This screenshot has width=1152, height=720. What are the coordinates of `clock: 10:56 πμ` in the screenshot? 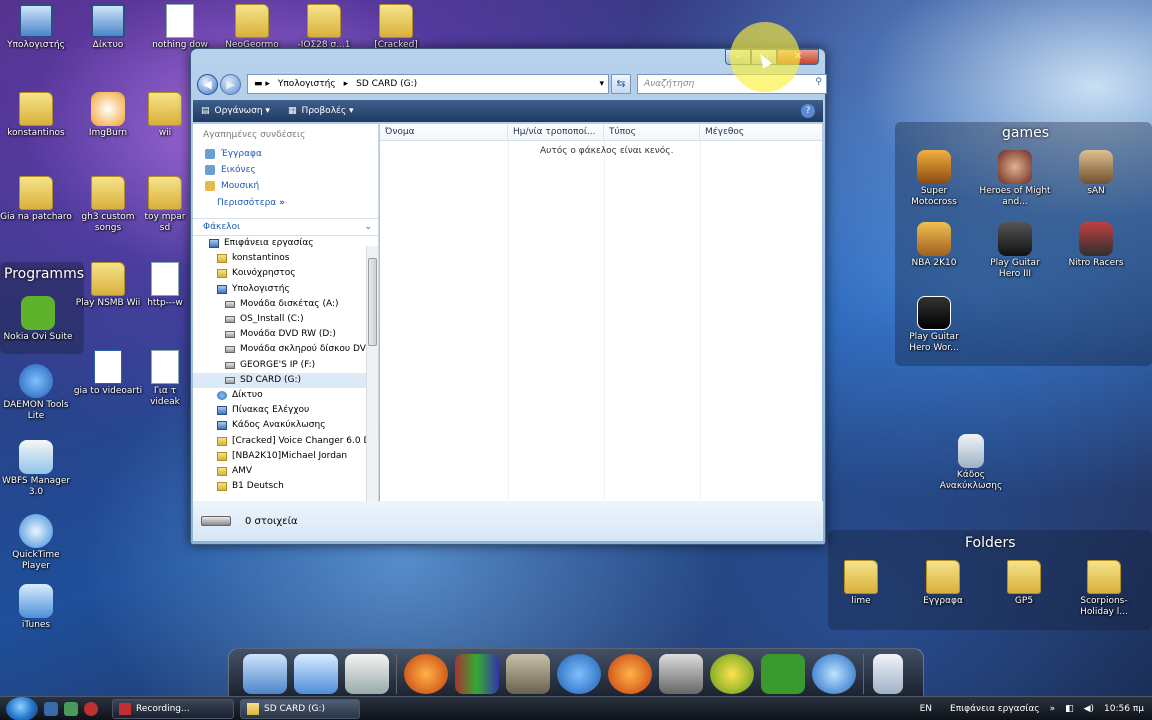 It's located at (1124, 709).